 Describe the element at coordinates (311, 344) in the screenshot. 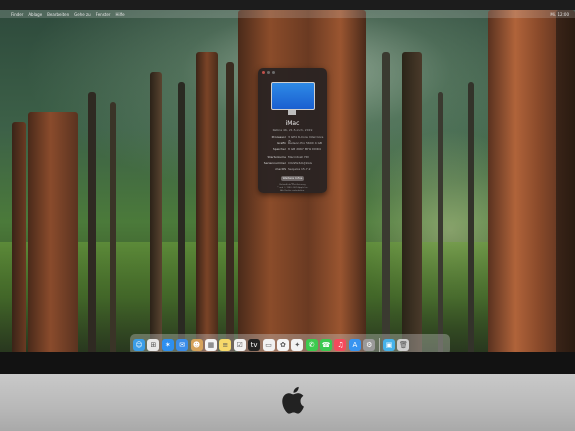

I see `messages-icon: ✆` at that location.